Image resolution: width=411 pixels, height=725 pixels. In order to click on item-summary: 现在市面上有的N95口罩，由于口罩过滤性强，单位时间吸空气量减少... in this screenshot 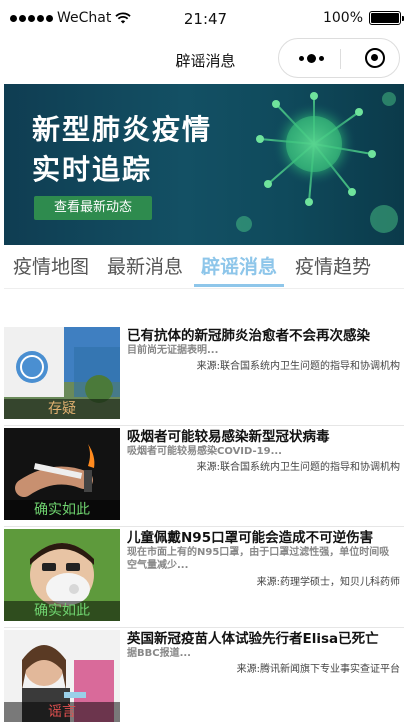, I will do `click(258, 559)`.